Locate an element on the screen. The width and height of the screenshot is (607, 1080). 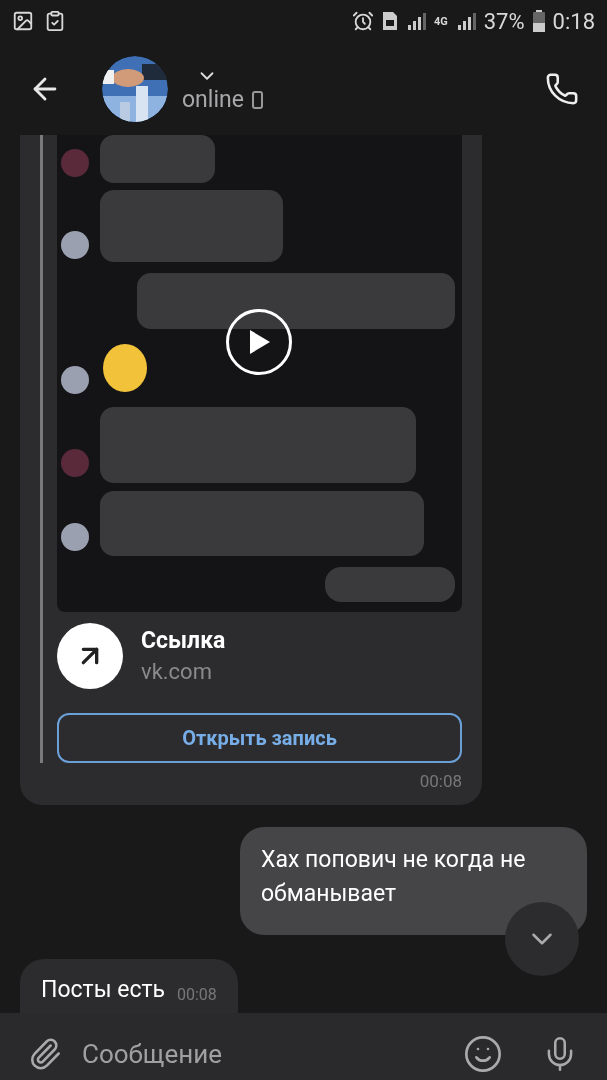
alarm-icon is located at coordinates (362, 21).